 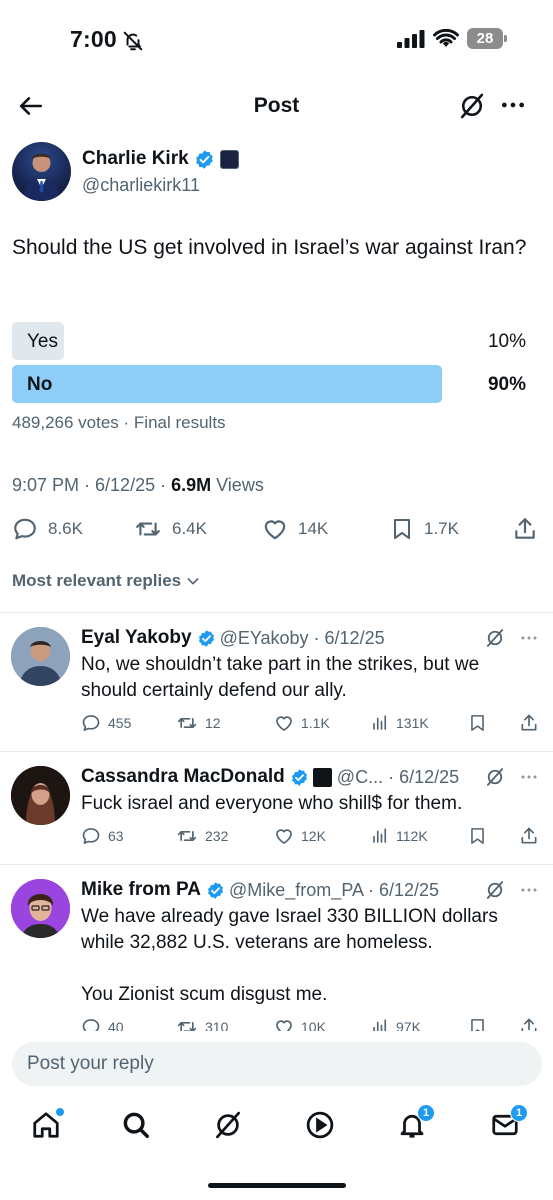 I want to click on reply-action-bar: 63 232 12K 112K, so click(x=311, y=836).